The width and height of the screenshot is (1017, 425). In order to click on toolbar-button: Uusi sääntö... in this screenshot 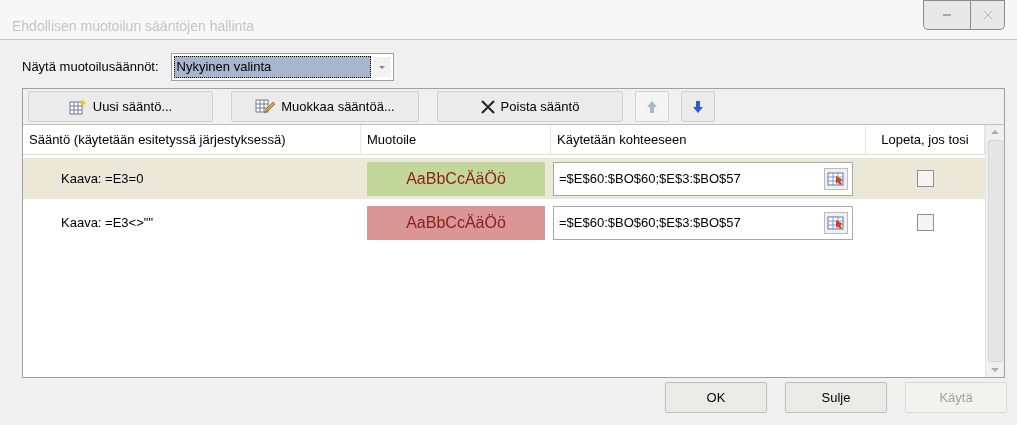, I will do `click(120, 106)`.